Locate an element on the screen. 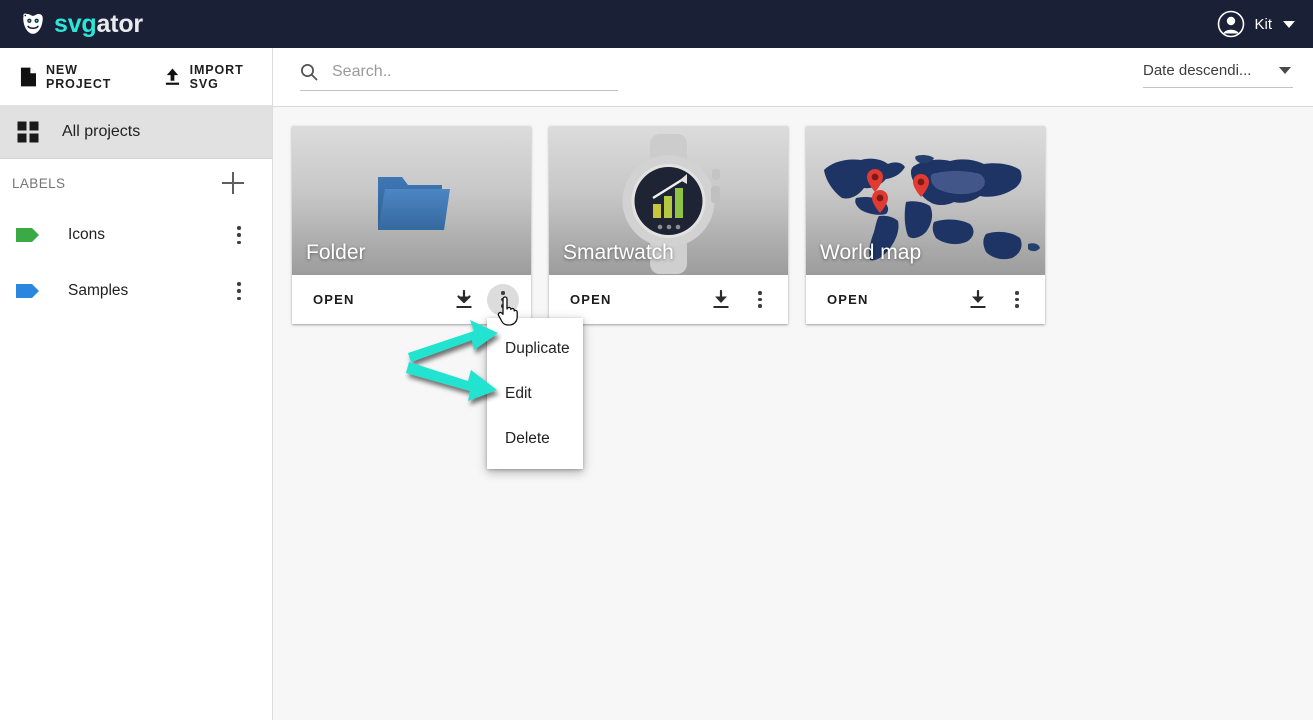 The height and width of the screenshot is (720, 1313). account-menu: Kit is located at coordinates (1256, 24).